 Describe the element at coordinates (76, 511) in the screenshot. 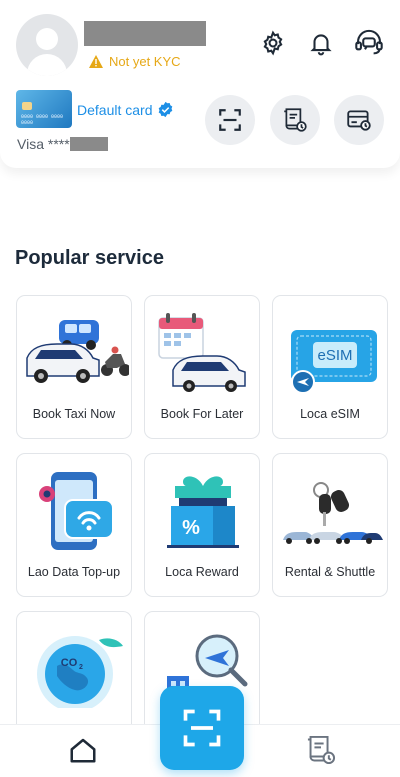

I see `phone-wifi-icon` at that location.